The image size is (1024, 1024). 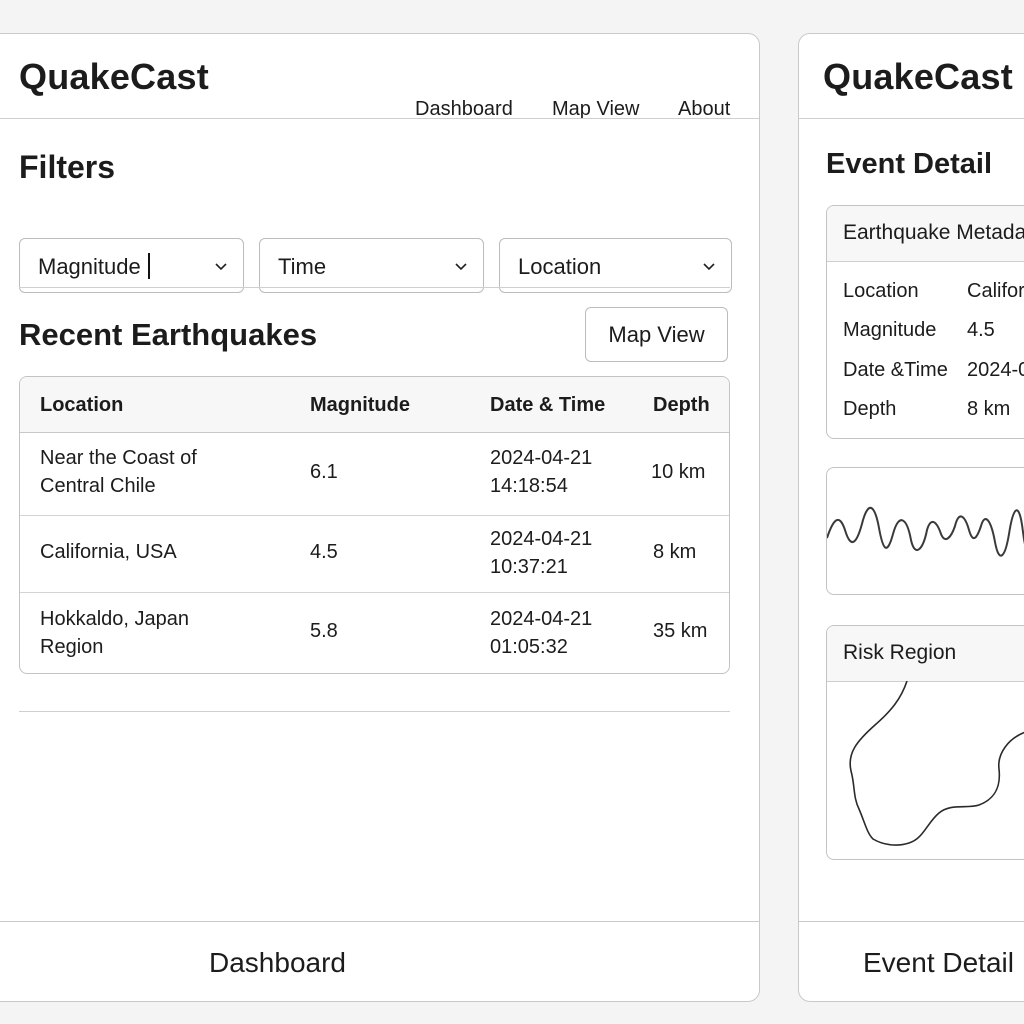 What do you see at coordinates (560, 266) in the screenshot?
I see `location-filter-label: Location` at bounding box center [560, 266].